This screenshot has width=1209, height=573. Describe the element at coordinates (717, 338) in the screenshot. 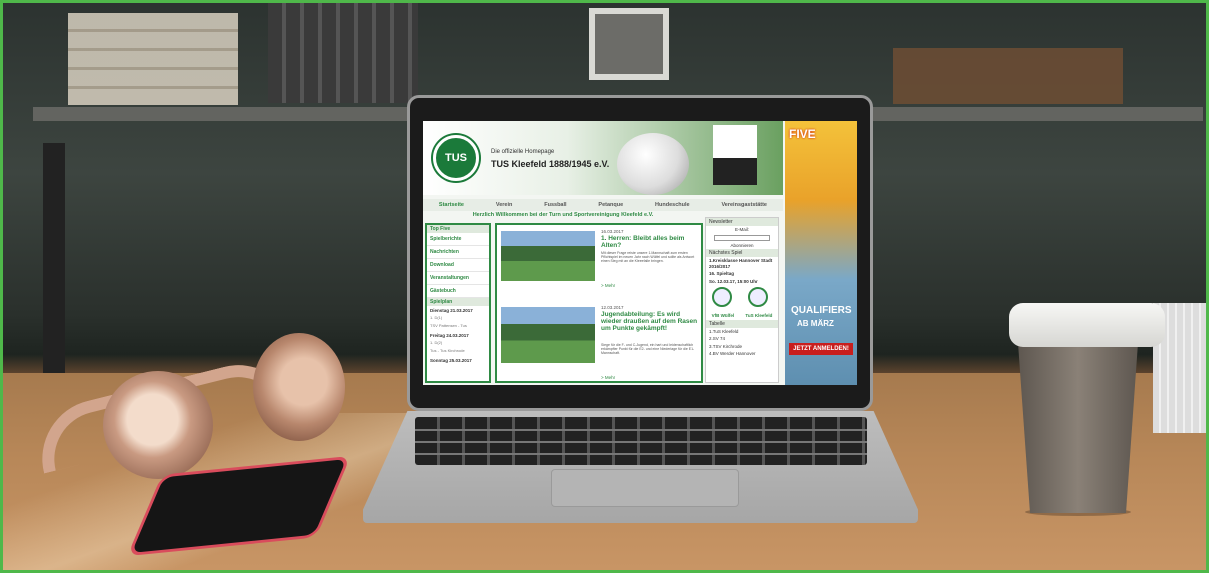

I see `table-row: 2.SV 74` at that location.